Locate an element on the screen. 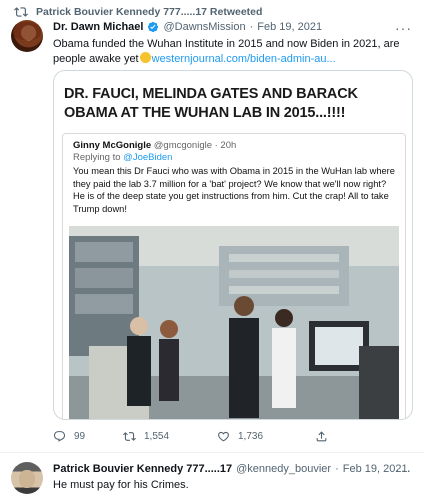 This screenshot has height=500, width=424. tweet-text: He must pay for his Crimes. is located at coordinates (121, 485).